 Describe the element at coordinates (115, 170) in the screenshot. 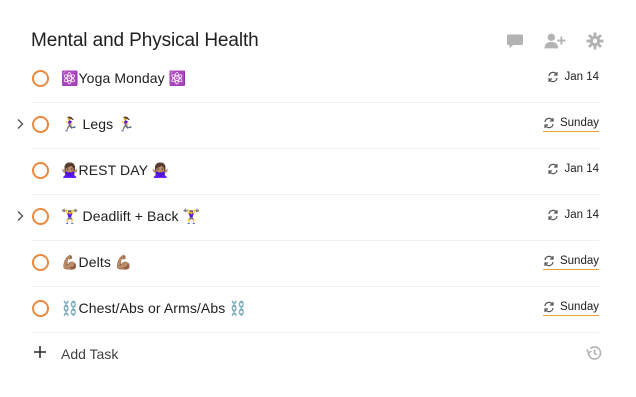

I see `task-content: 🙅🏽‍♀️REST DAY 🙅🏽‍♀️` at that location.